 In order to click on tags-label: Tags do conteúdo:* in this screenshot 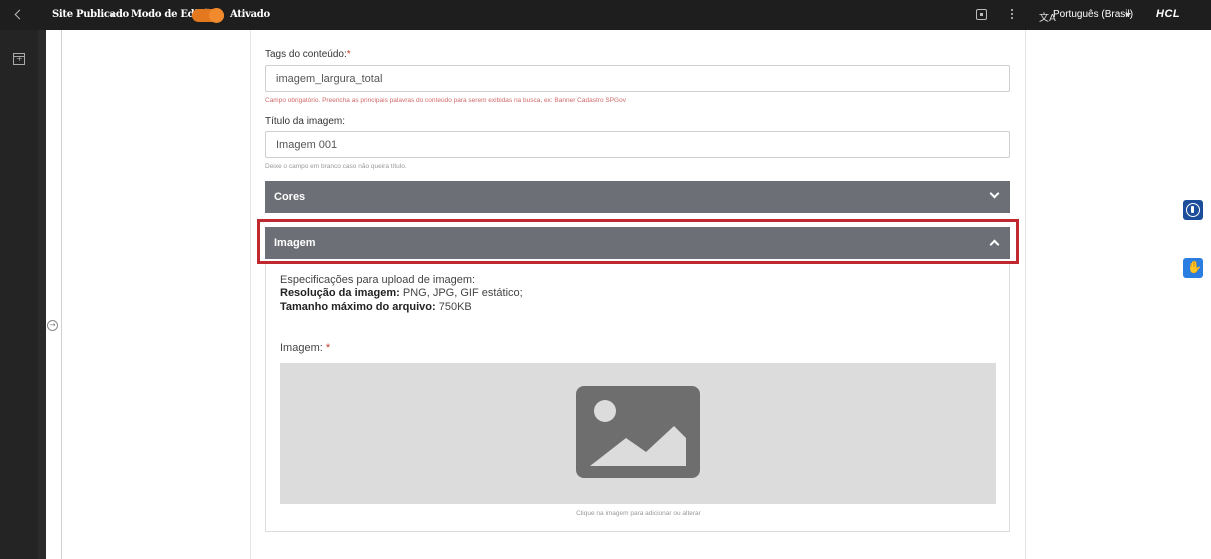, I will do `click(308, 54)`.